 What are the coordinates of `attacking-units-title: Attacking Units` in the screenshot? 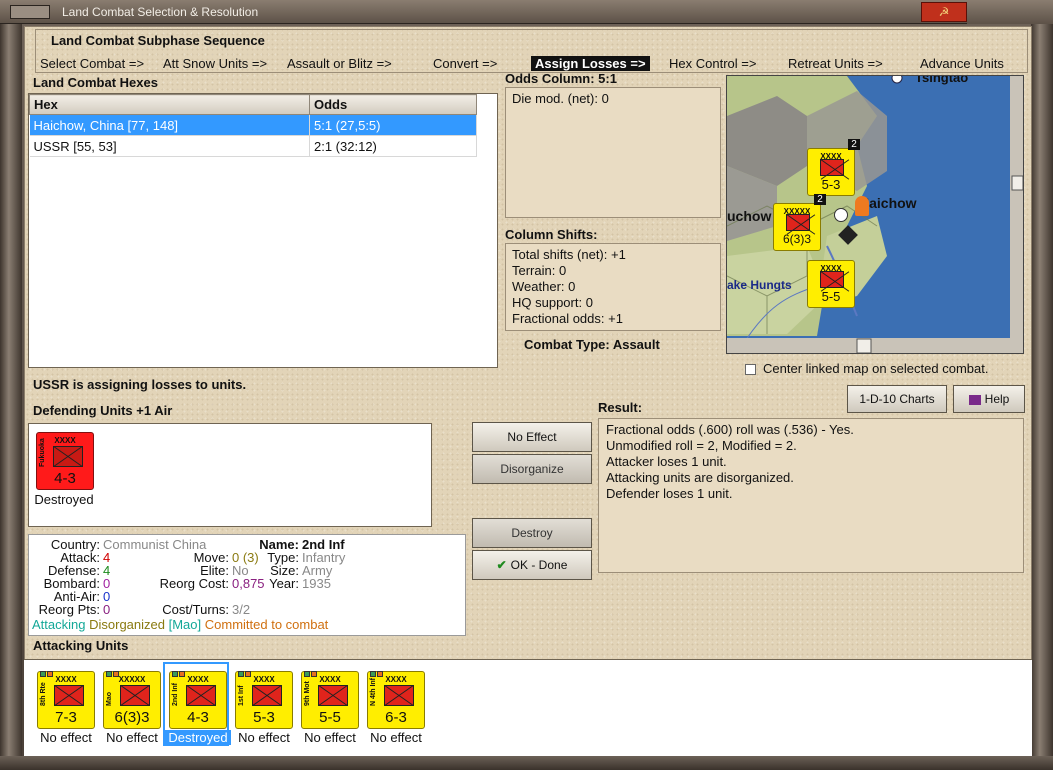 It's located at (81, 645).